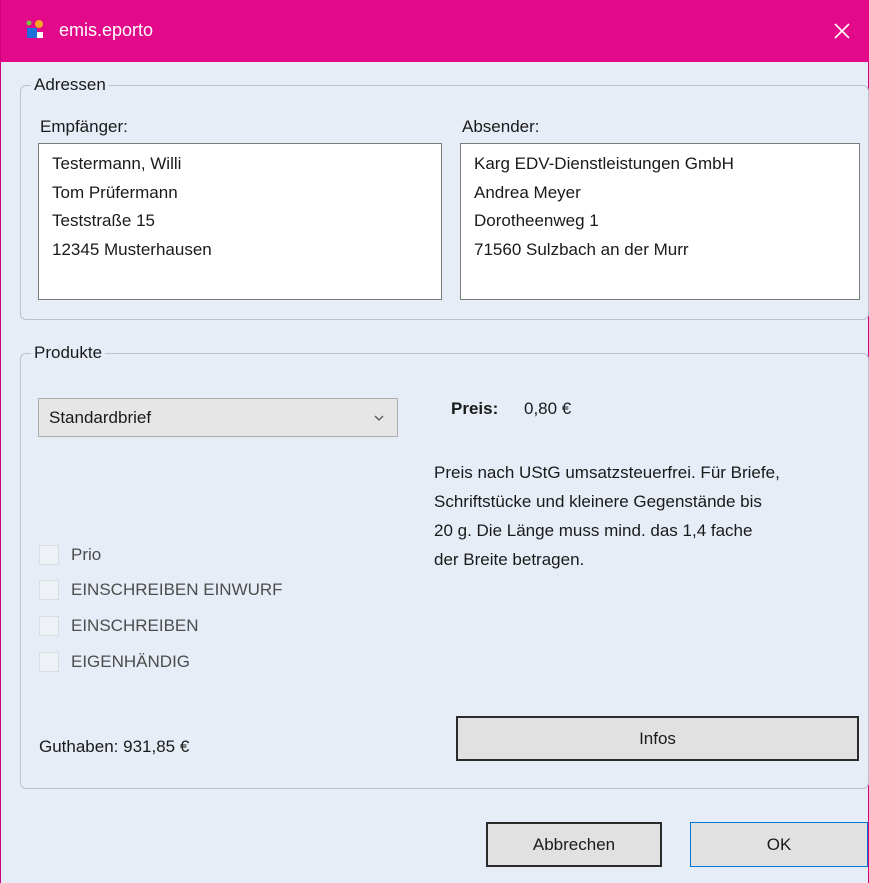 This screenshot has height=883, width=869. I want to click on option-prio: Prio, so click(70, 555).